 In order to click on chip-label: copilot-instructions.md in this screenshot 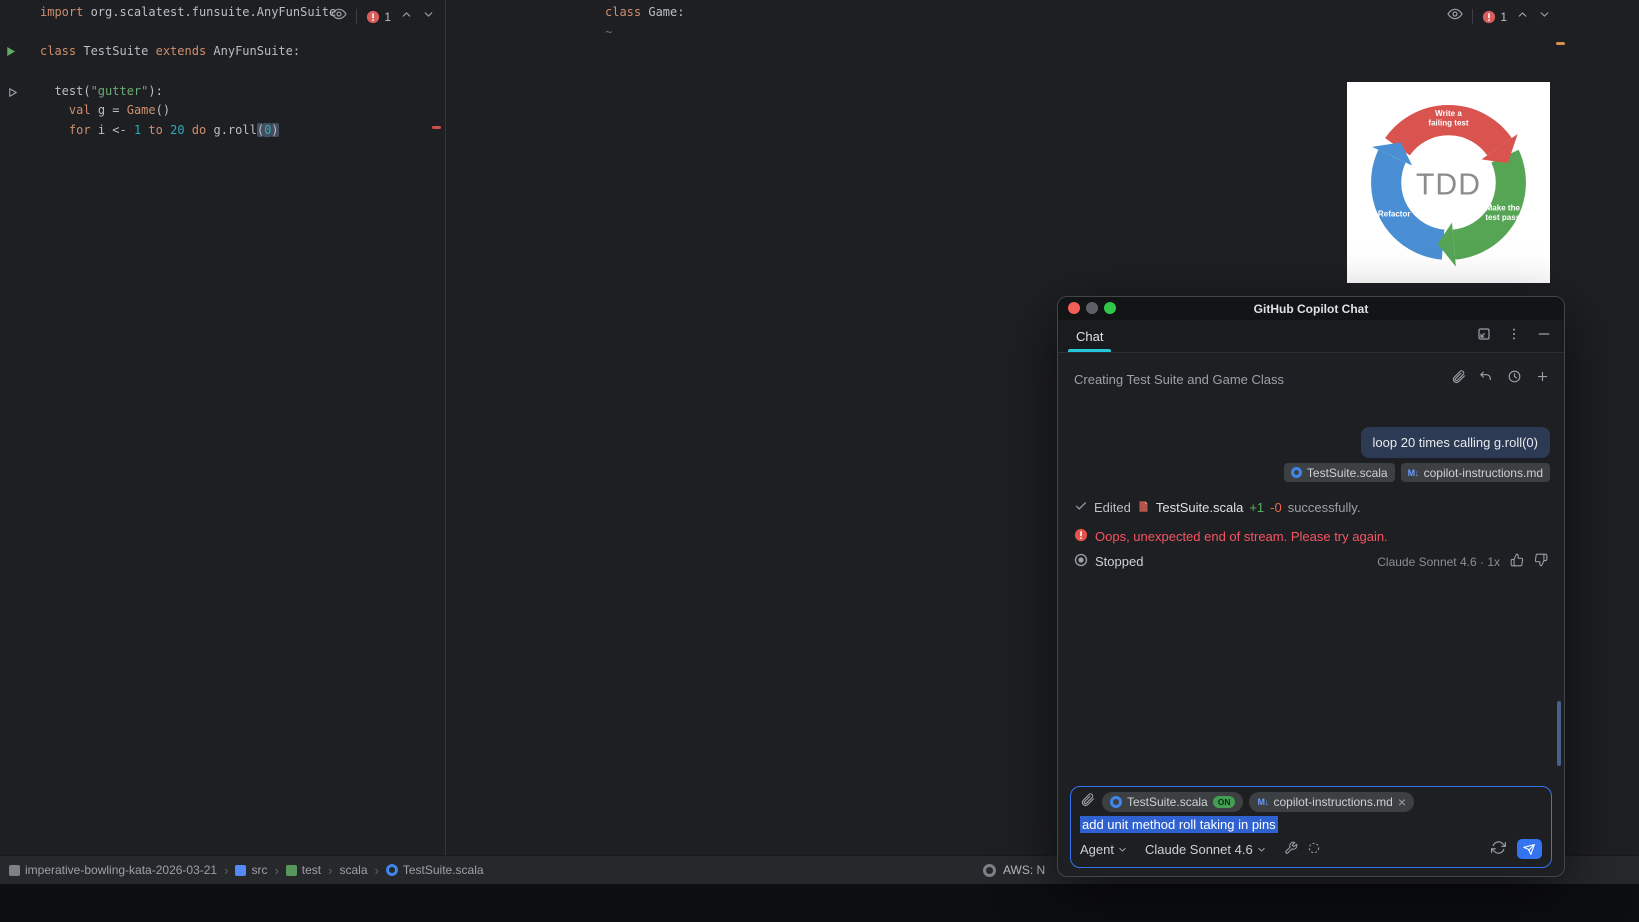, I will do `click(1333, 802)`.